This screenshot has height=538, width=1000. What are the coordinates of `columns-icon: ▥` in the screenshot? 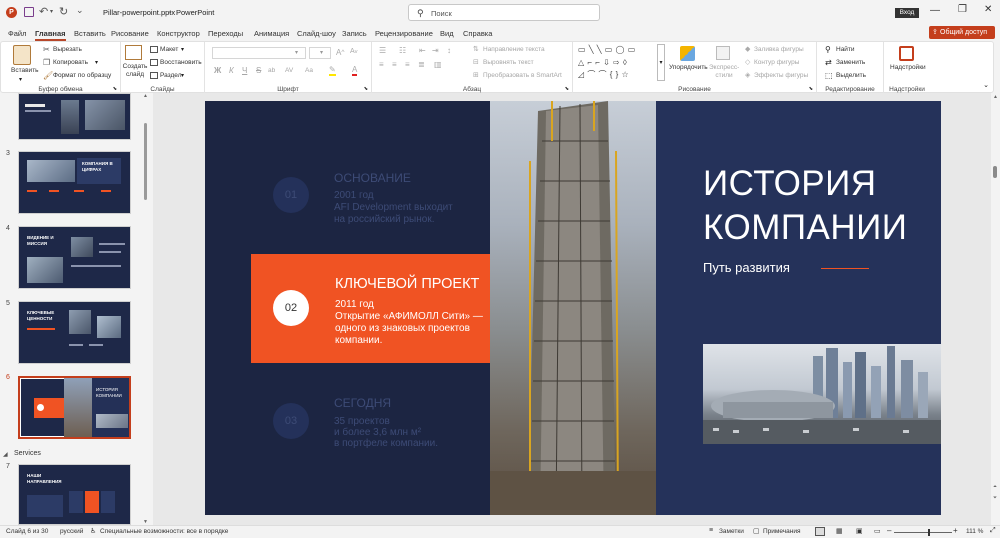 It's located at (438, 64).